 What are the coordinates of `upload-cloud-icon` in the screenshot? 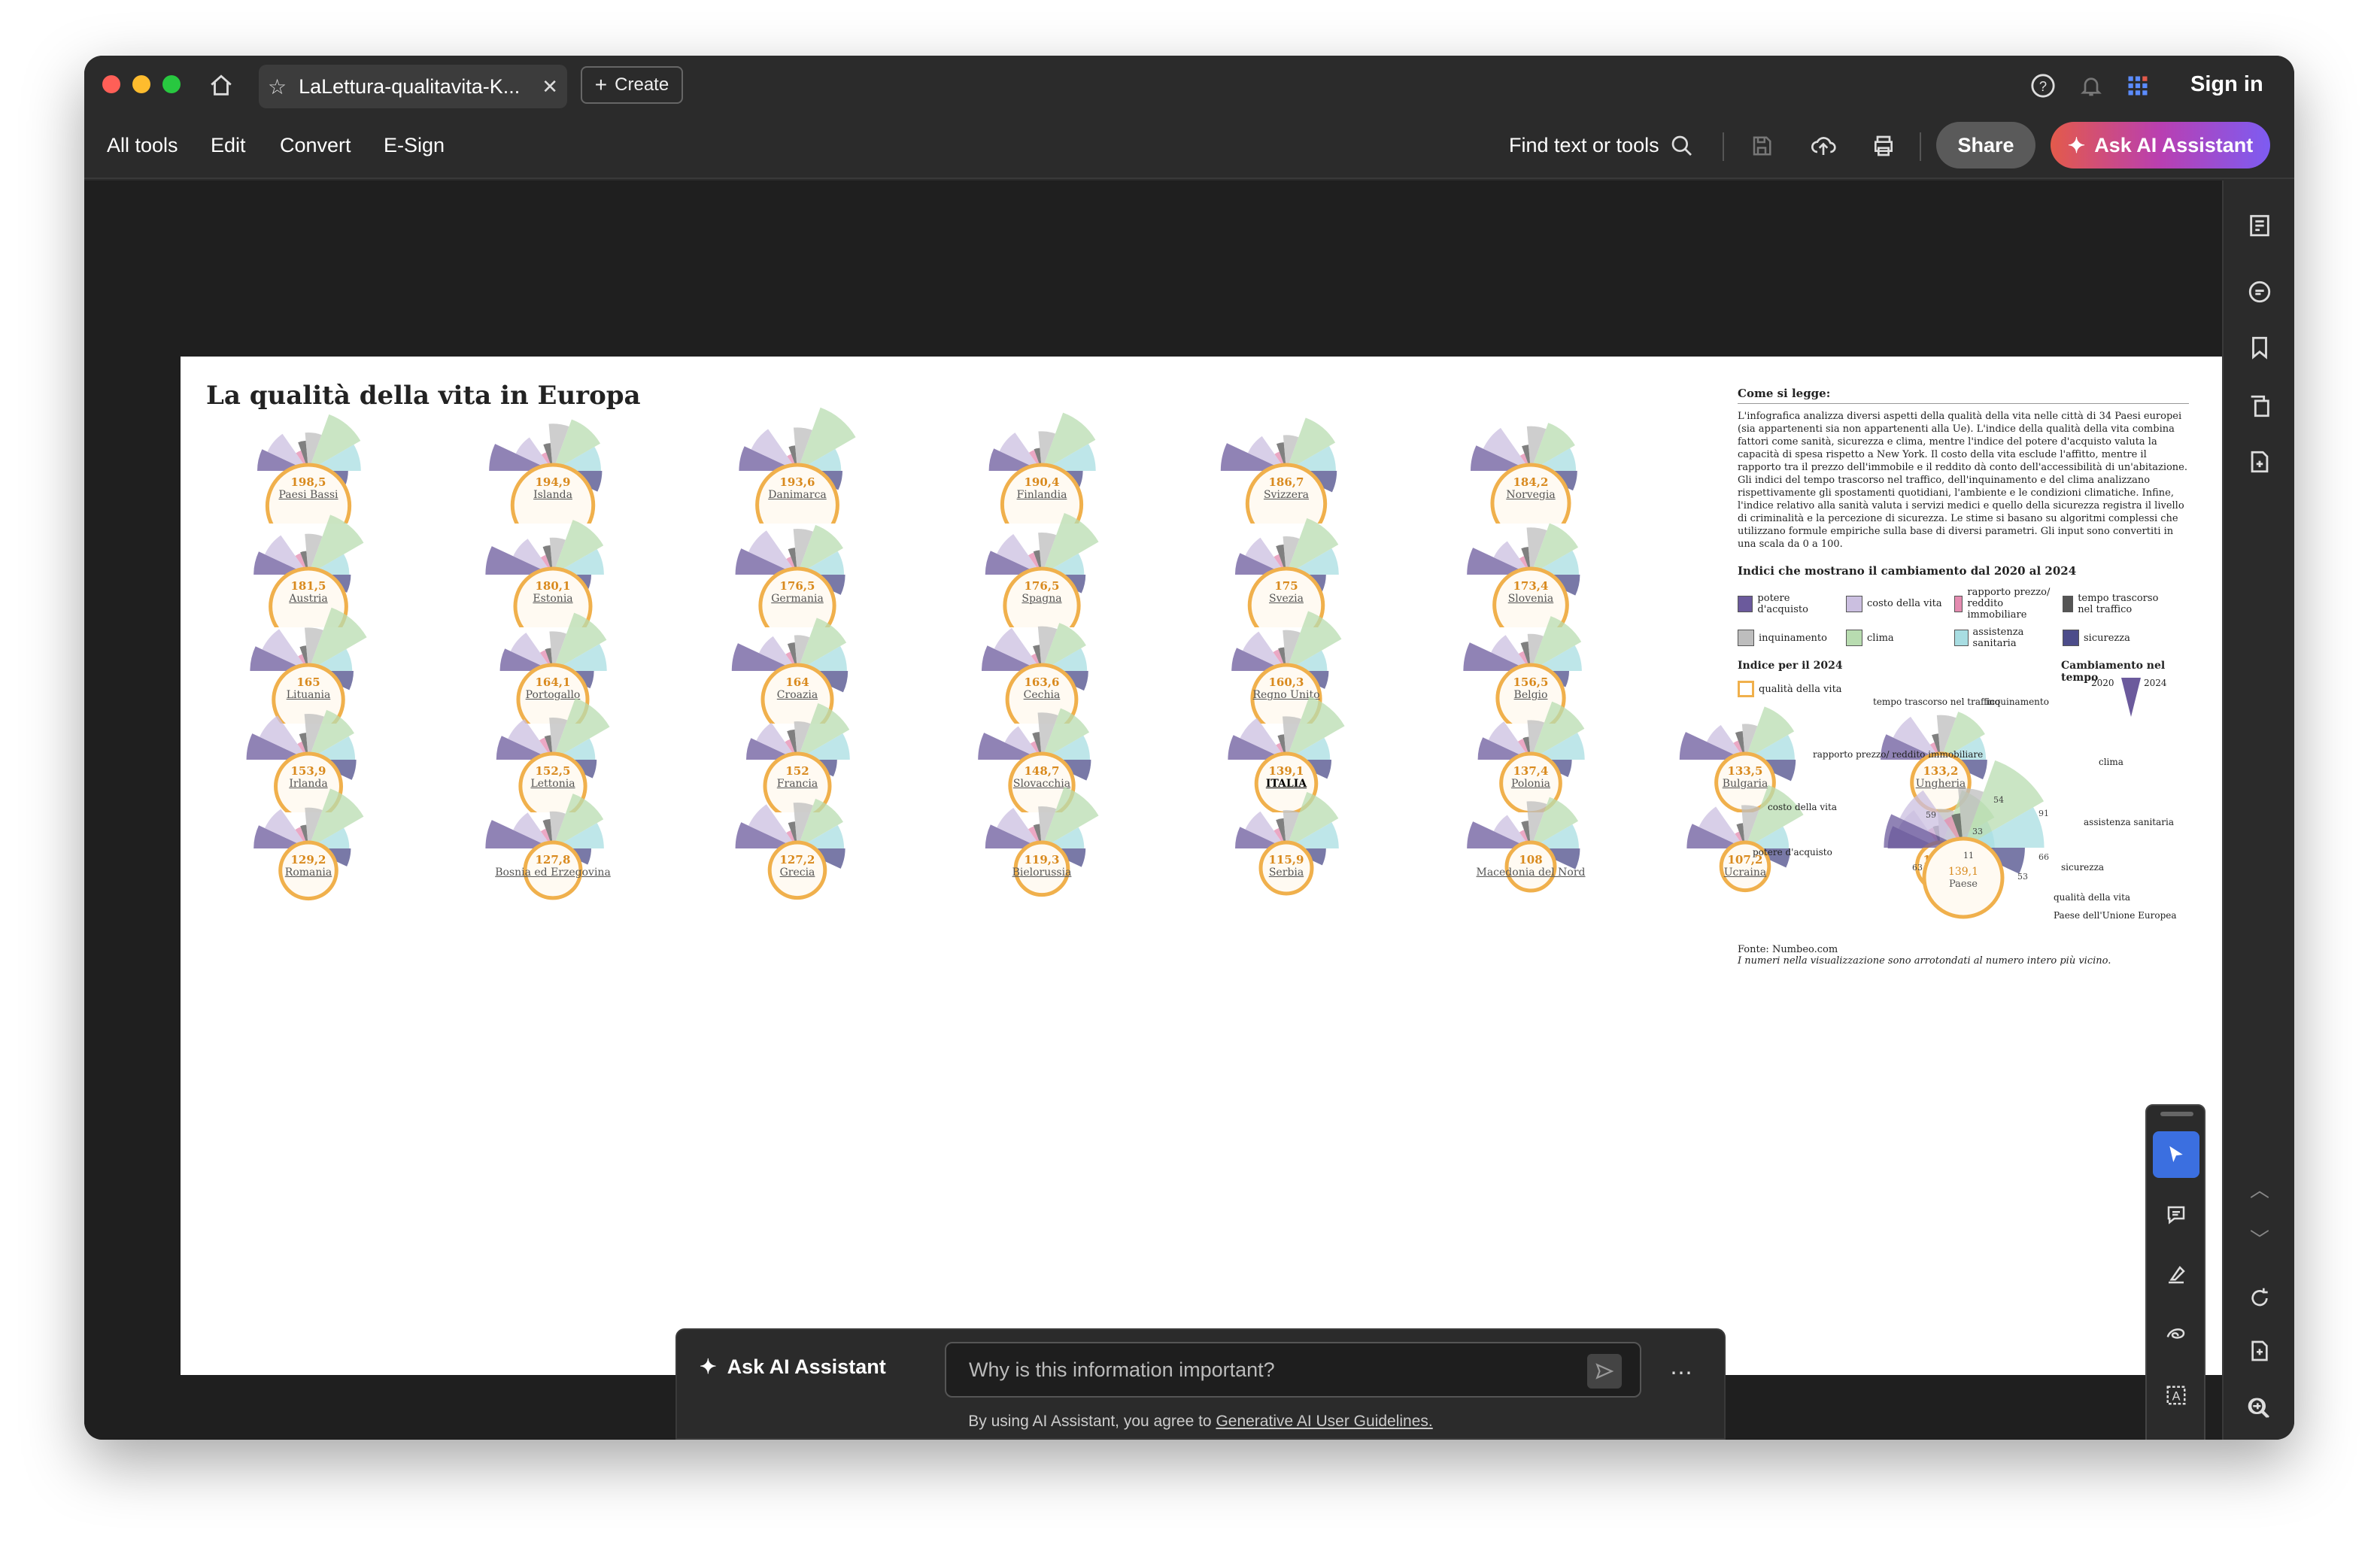 It's located at (1823, 146).